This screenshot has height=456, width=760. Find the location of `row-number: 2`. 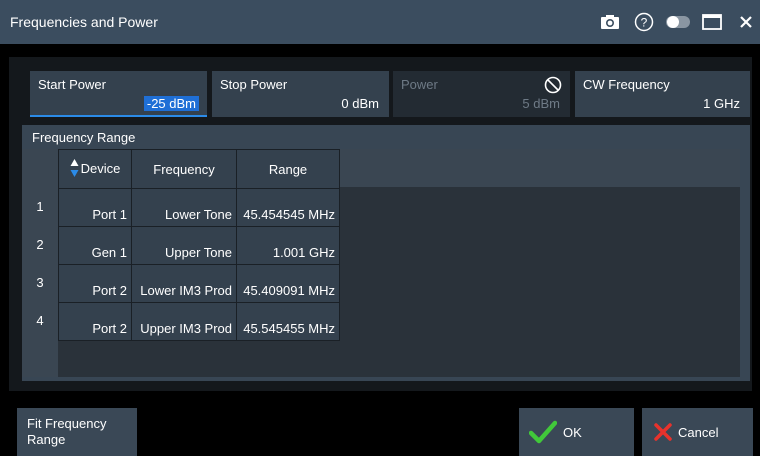

row-number: 2 is located at coordinates (40, 244).